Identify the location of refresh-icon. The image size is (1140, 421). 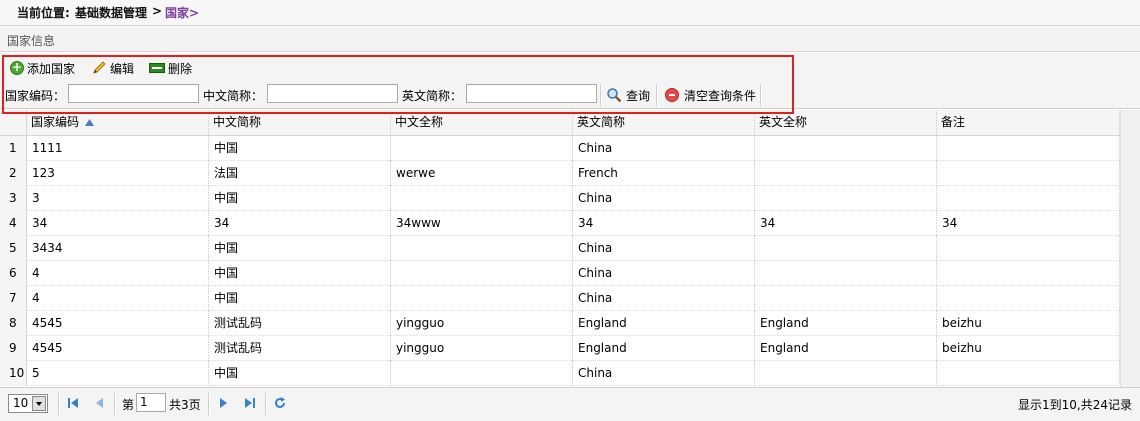
(280, 403).